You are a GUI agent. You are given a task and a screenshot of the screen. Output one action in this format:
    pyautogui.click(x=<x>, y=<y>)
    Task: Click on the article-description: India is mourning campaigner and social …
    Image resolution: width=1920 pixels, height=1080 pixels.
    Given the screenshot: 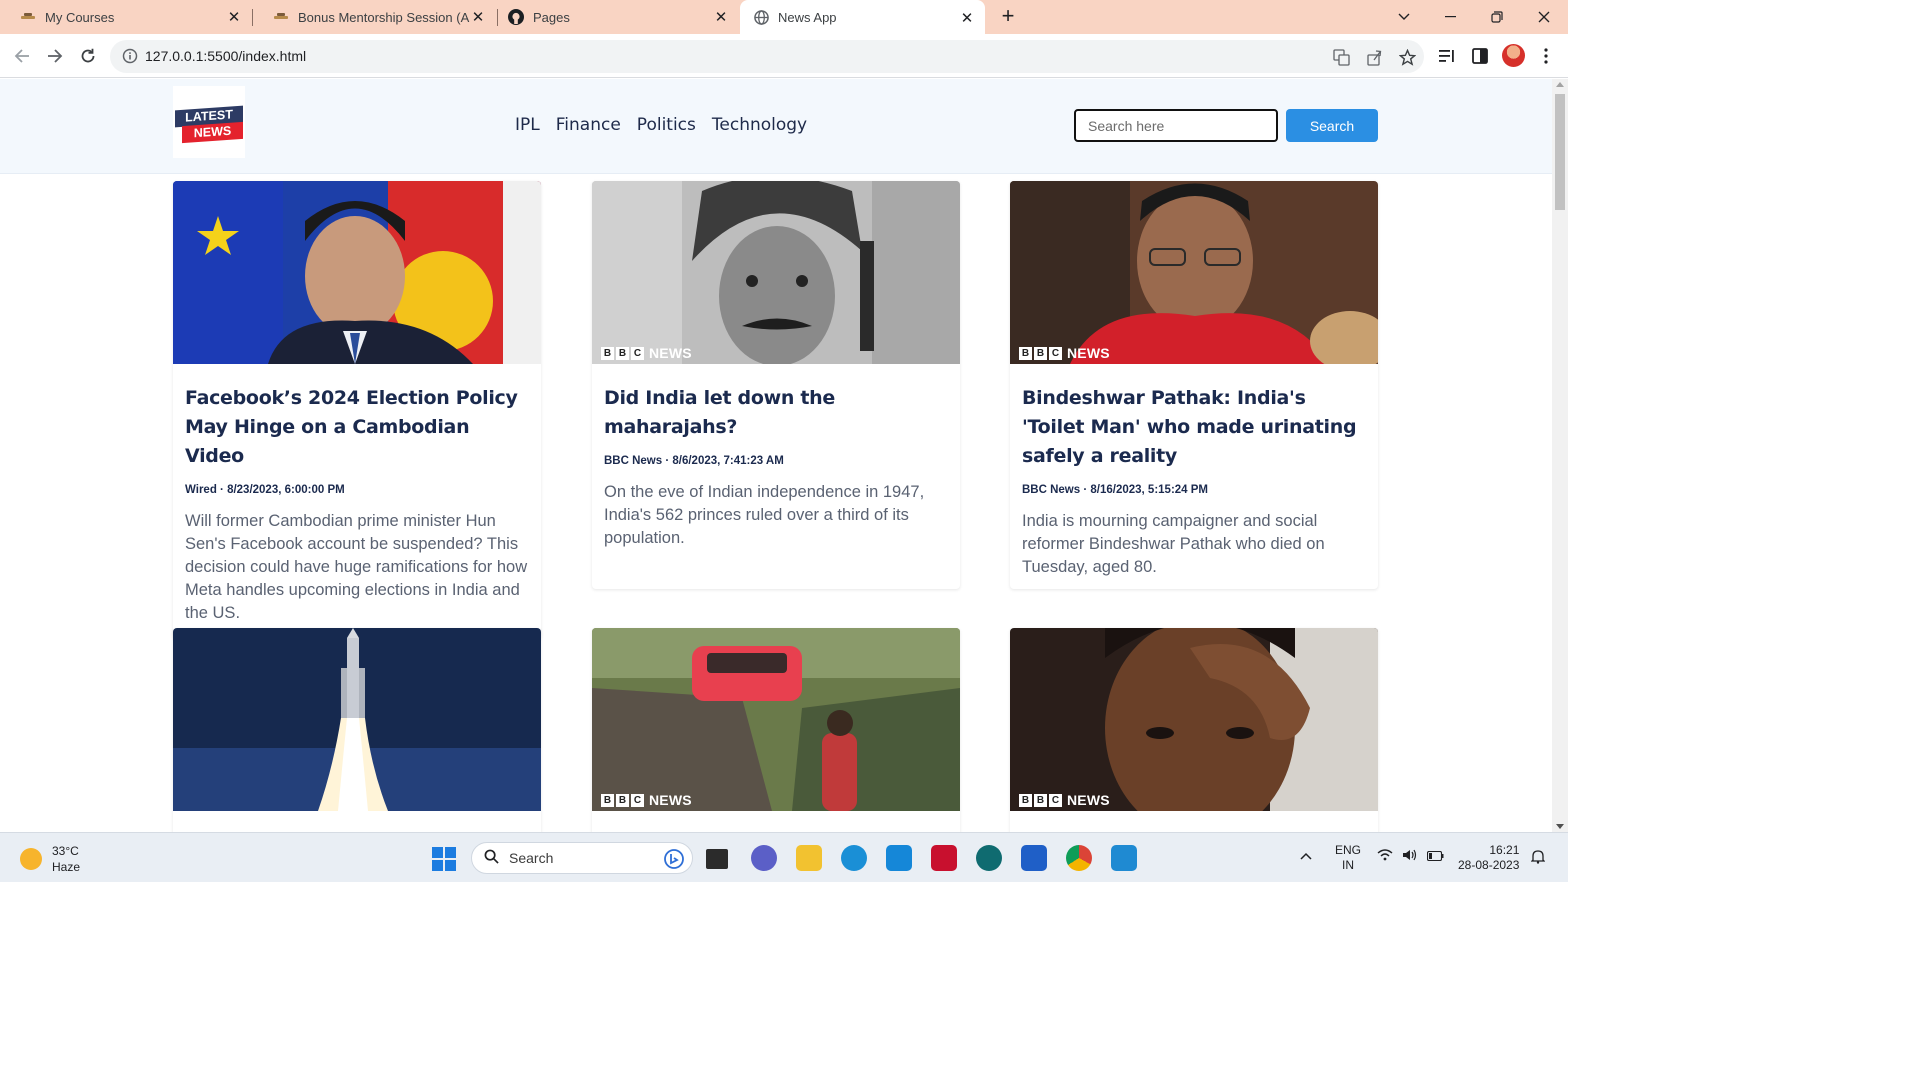 What is the action you would take?
    pyautogui.click(x=1173, y=544)
    